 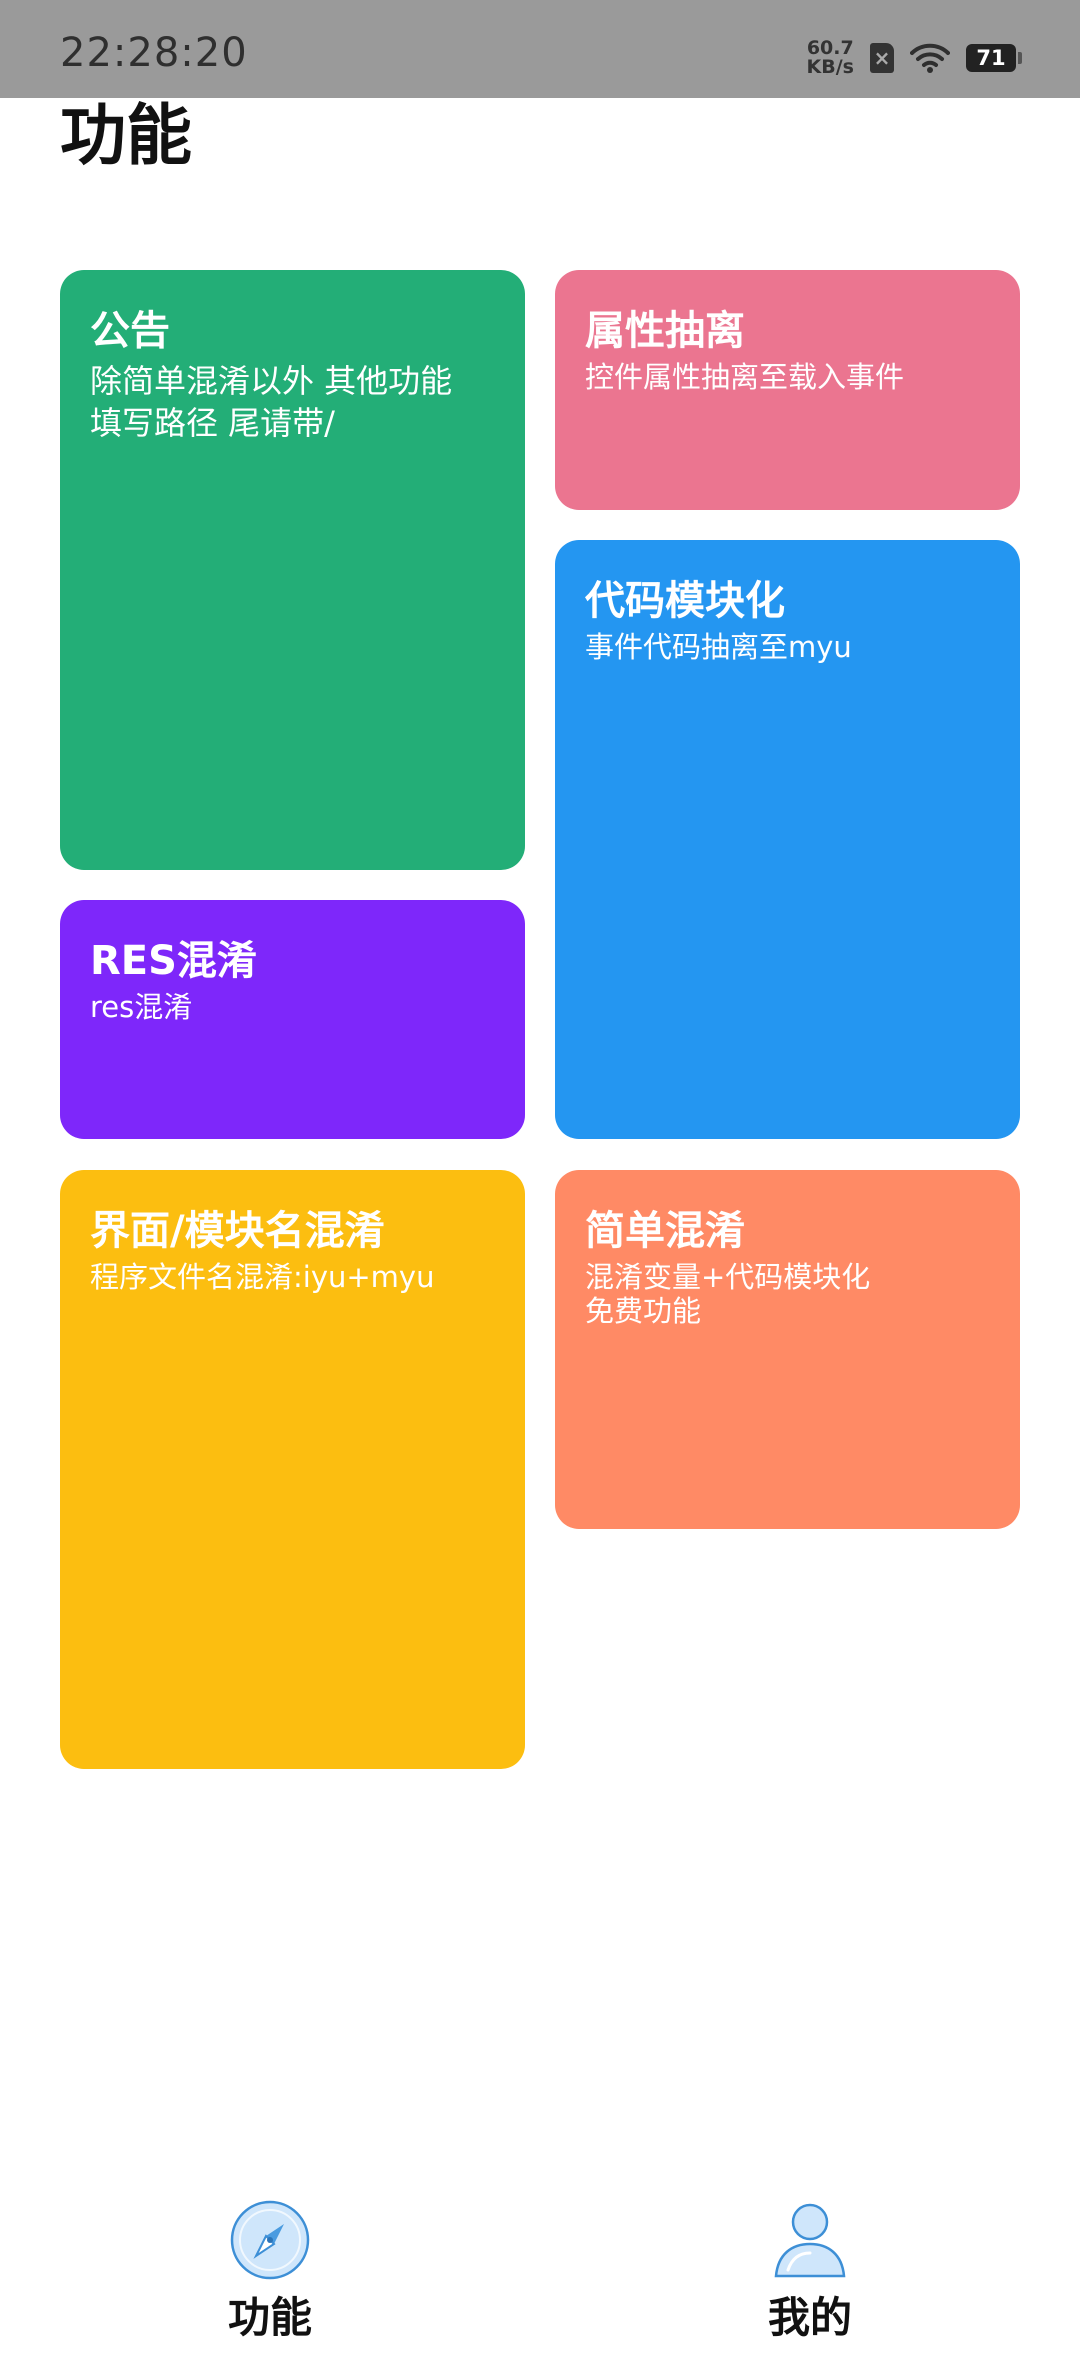 What do you see at coordinates (1020, 58) in the screenshot?
I see `battery-cap` at bounding box center [1020, 58].